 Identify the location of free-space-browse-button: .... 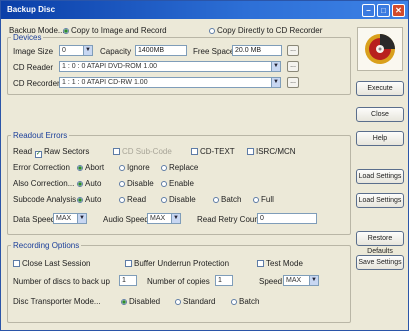
(293, 50).